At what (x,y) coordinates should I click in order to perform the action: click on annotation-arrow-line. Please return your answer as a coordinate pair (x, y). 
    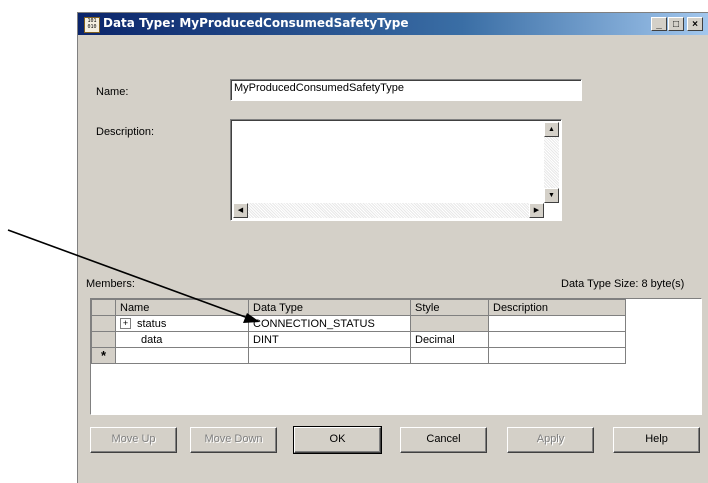
    Looking at the image, I should click on (128, 274).